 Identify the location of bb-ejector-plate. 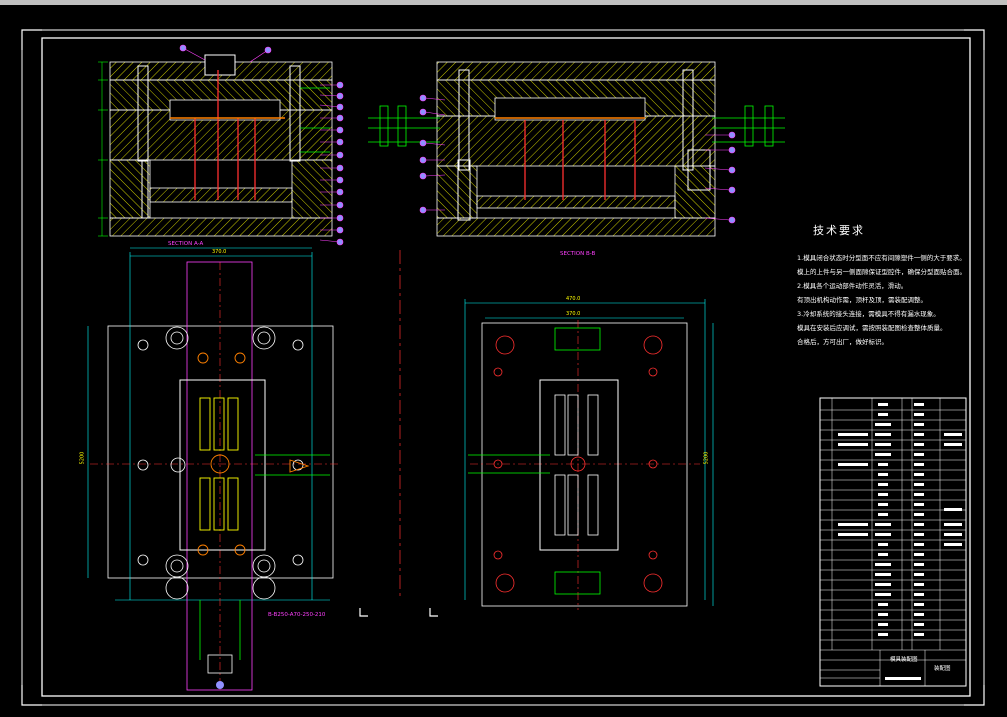
(576, 202).